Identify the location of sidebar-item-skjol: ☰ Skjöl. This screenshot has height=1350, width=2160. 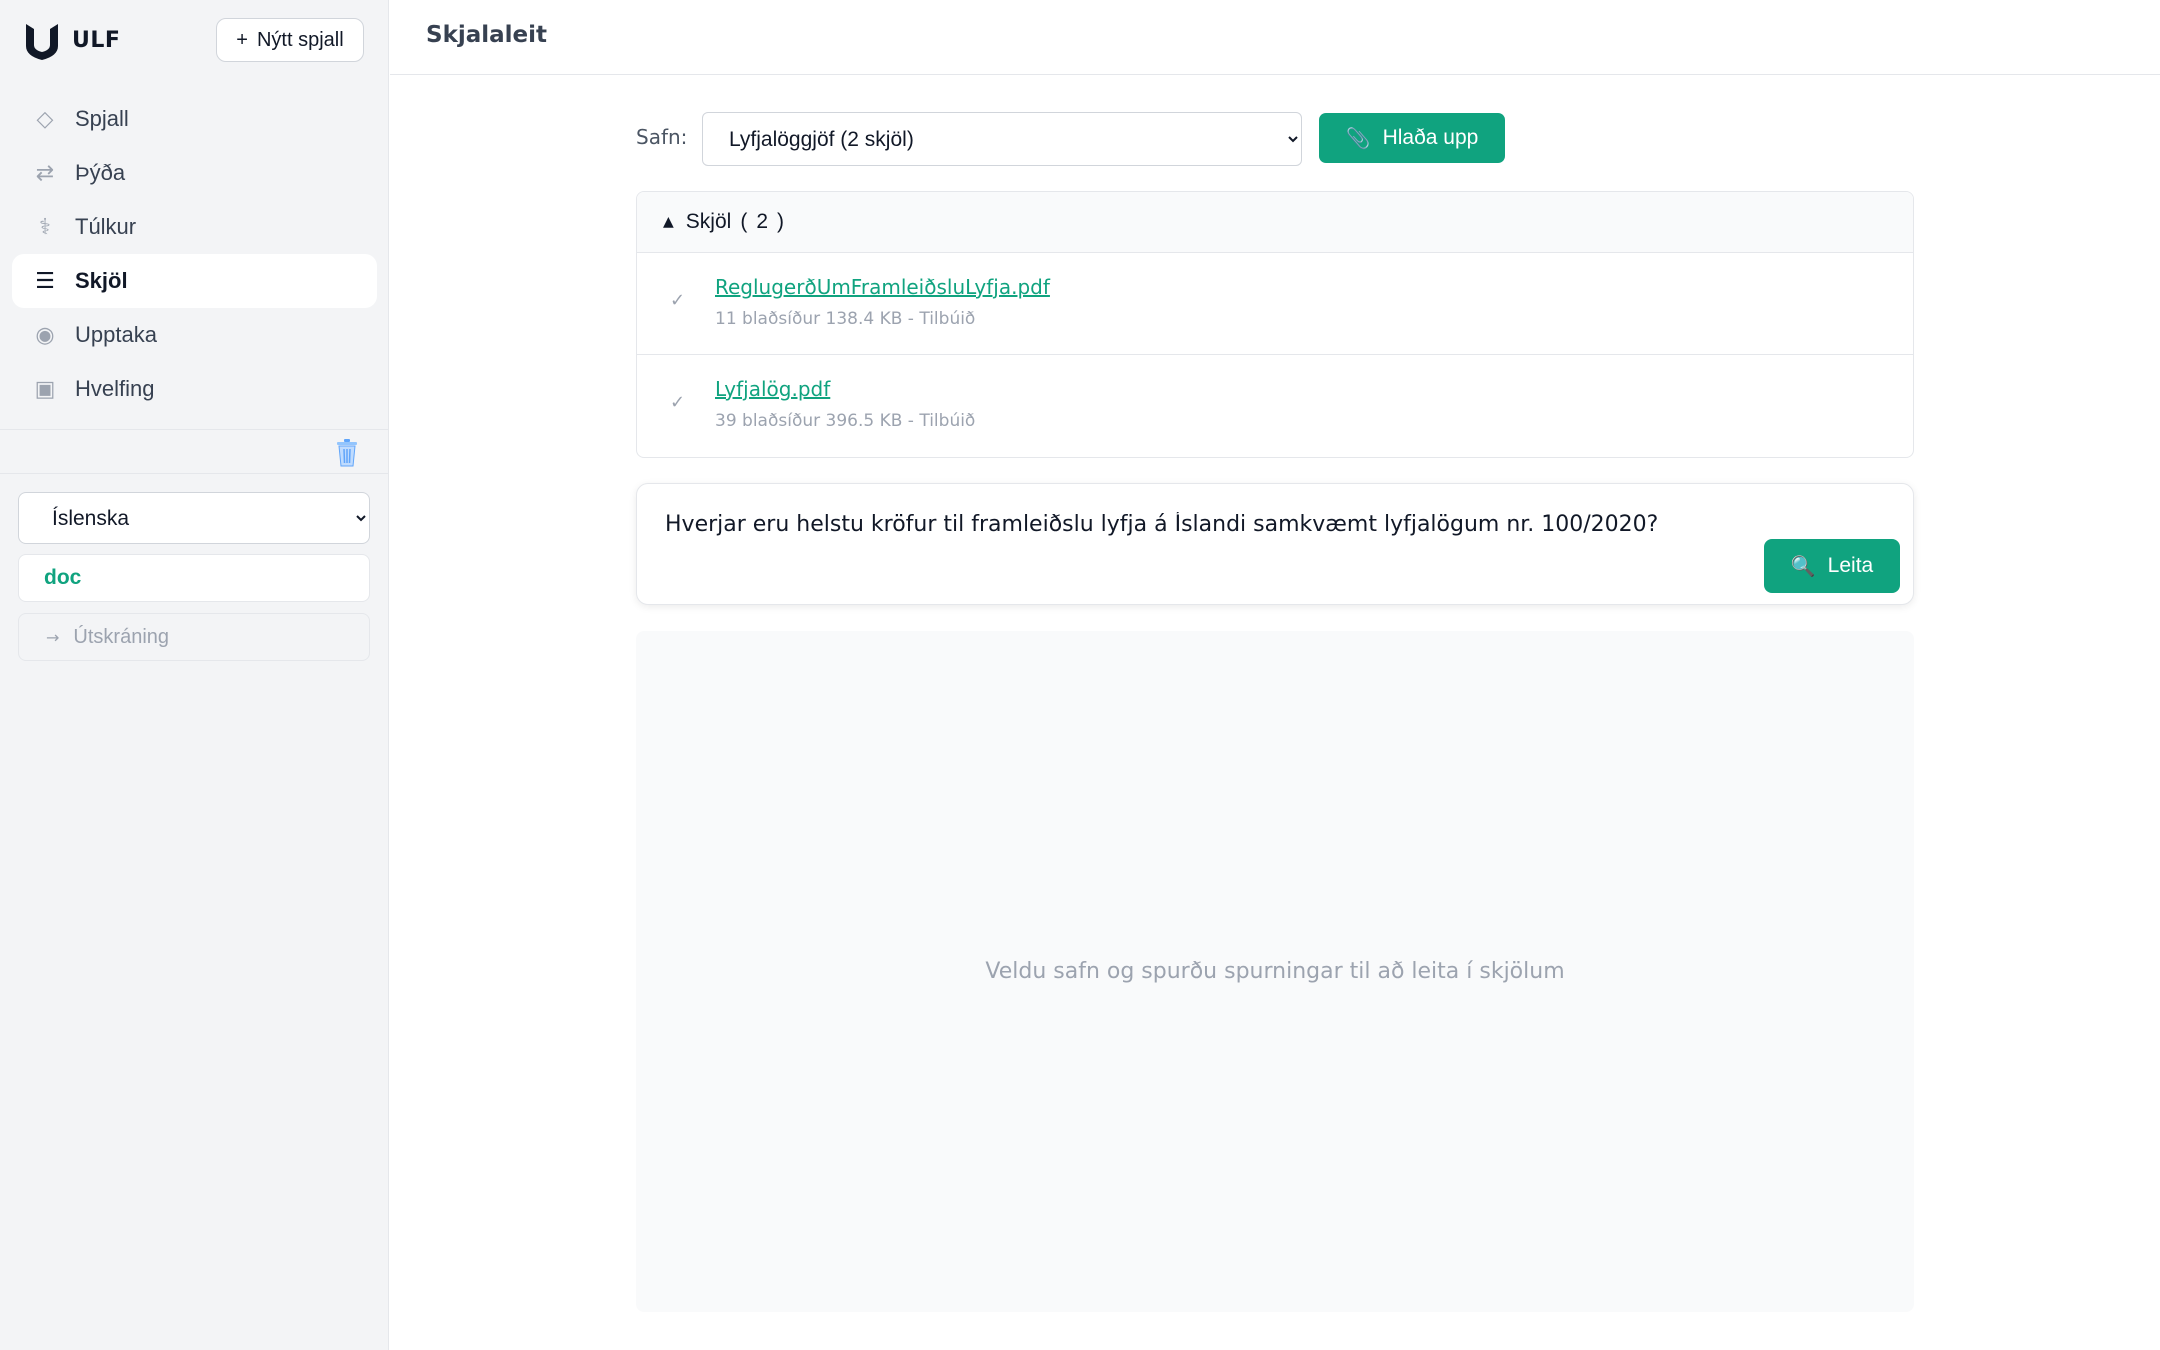
(194, 281).